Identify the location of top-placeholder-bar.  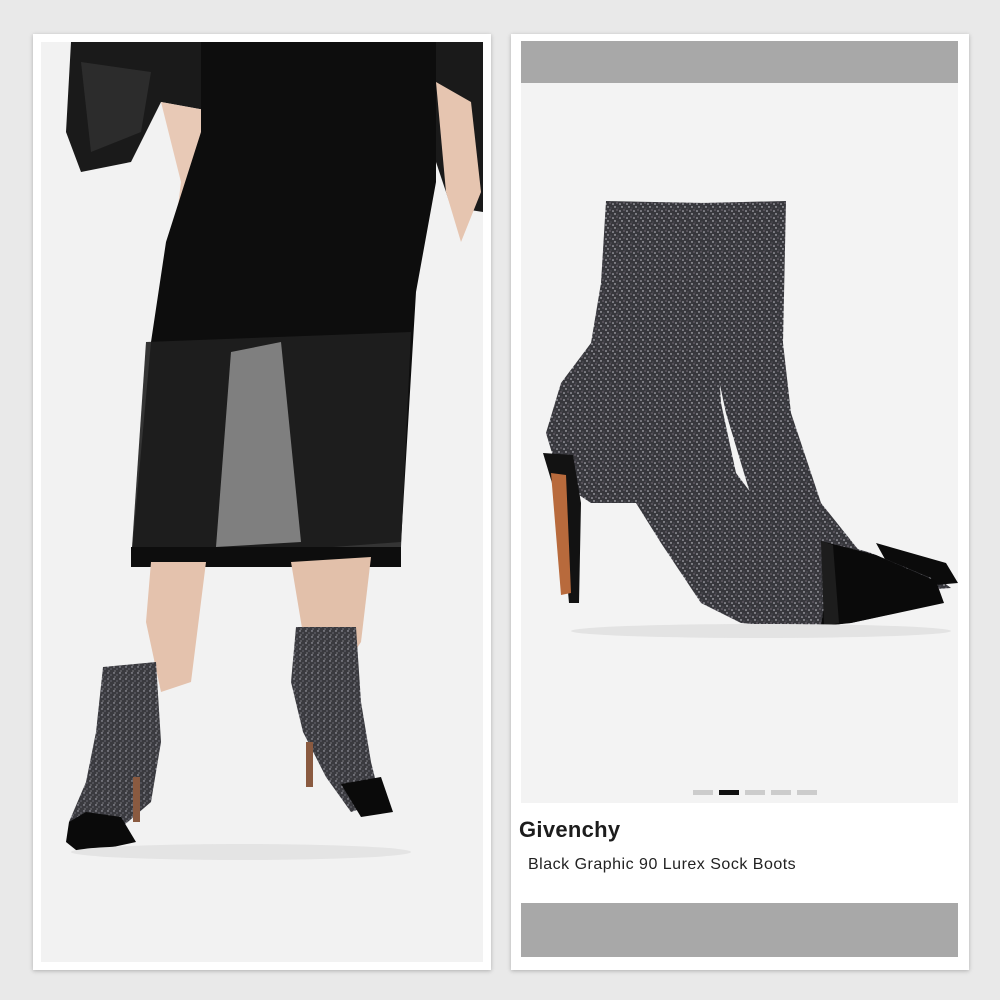
(739, 62).